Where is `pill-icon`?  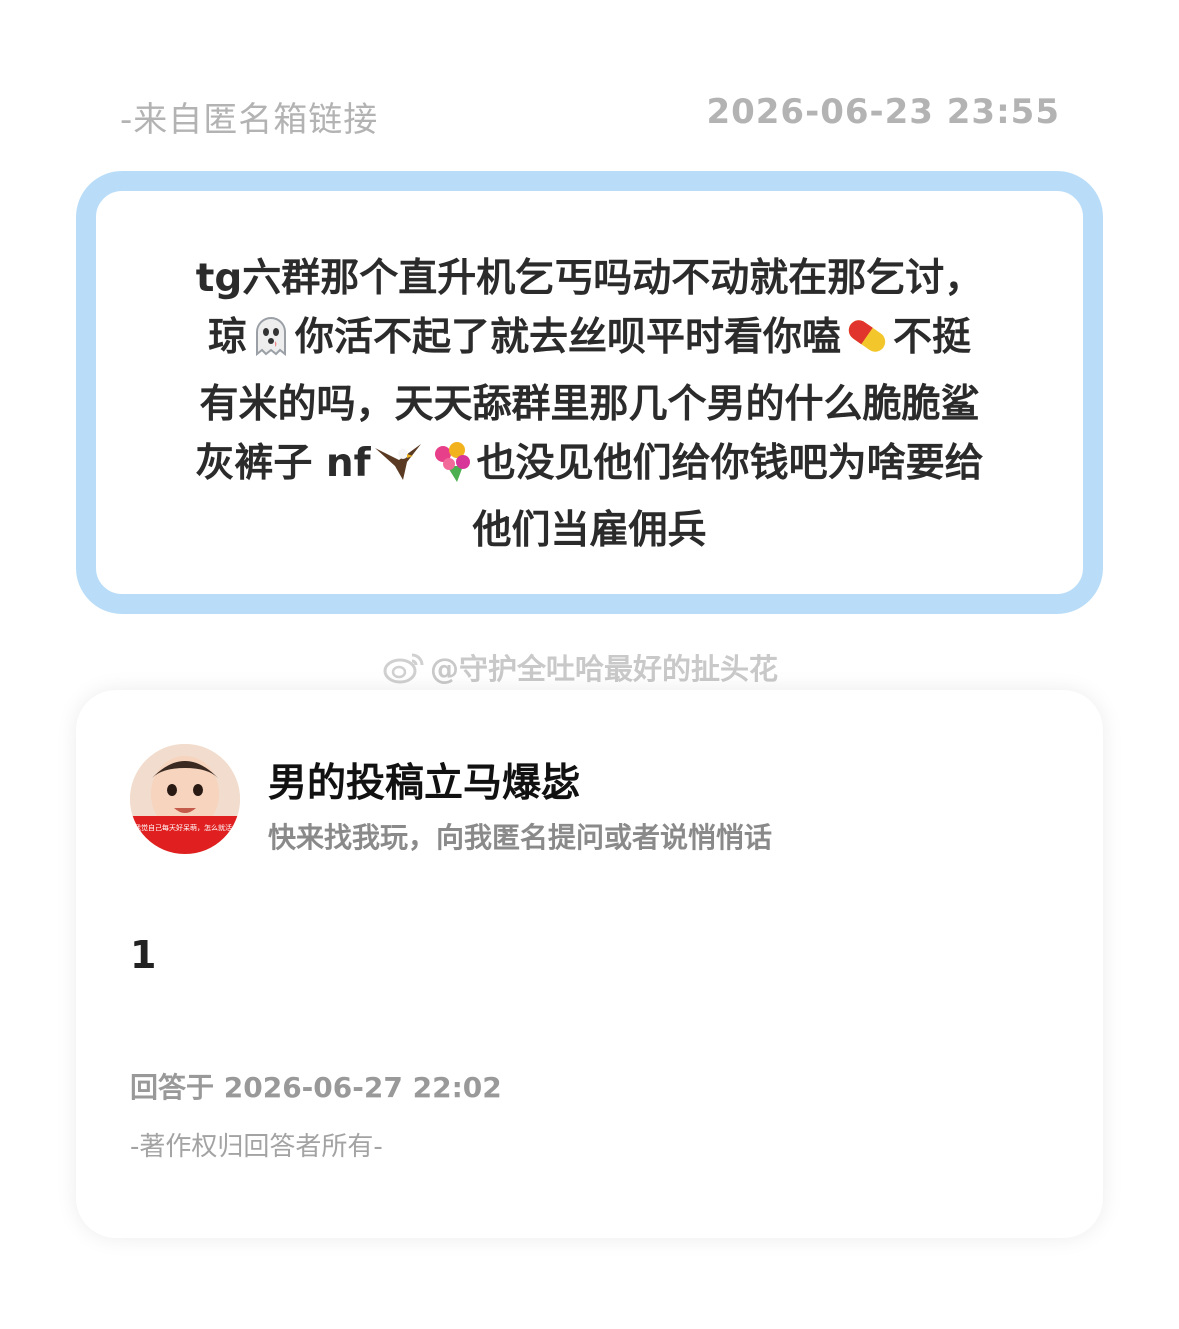 pill-icon is located at coordinates (867, 344).